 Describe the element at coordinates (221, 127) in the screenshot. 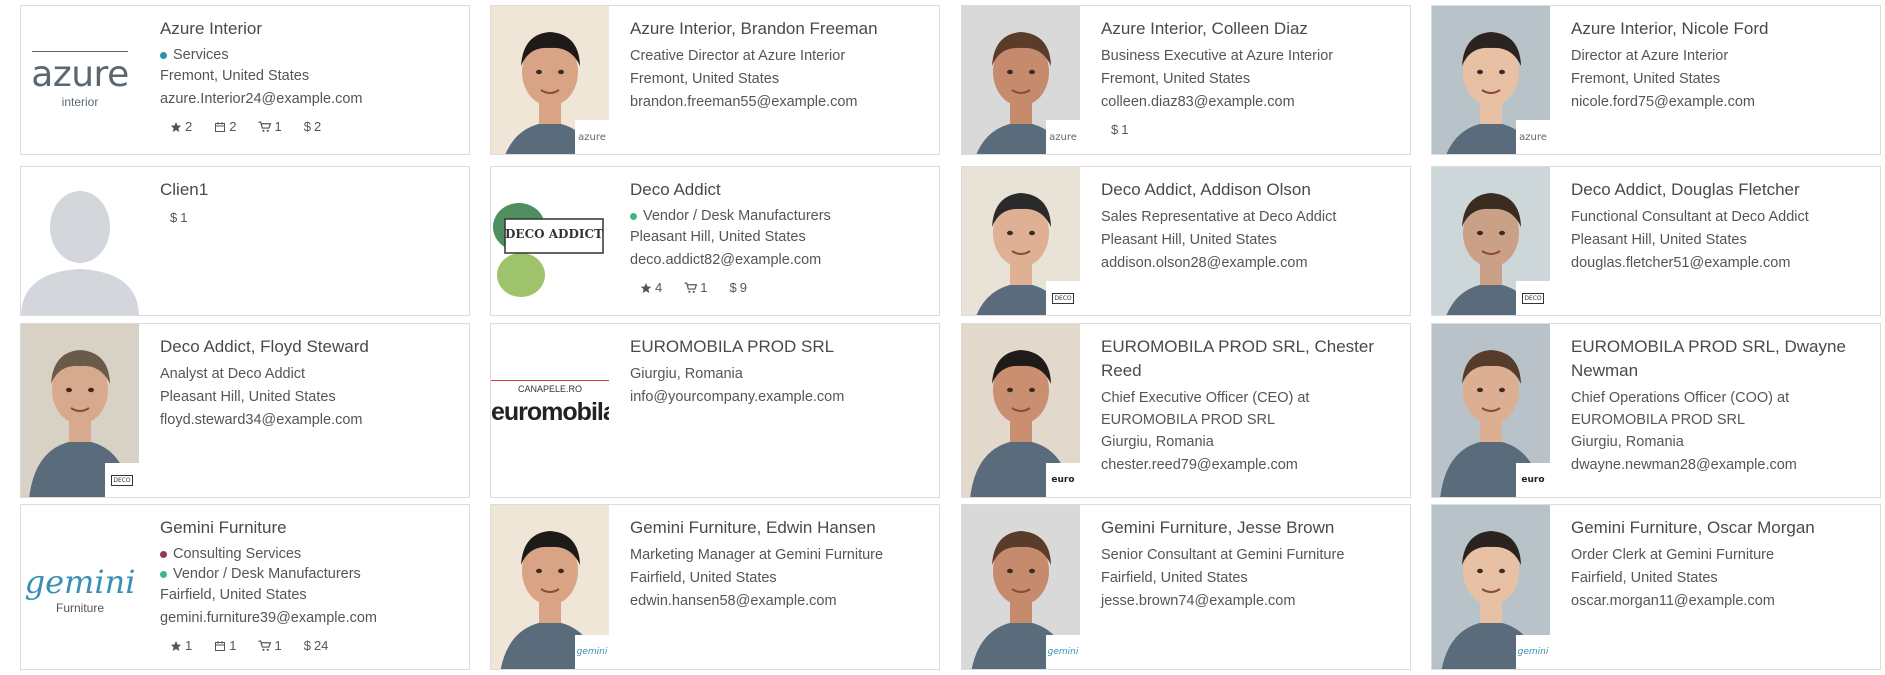

I see `calendar-icon` at that location.